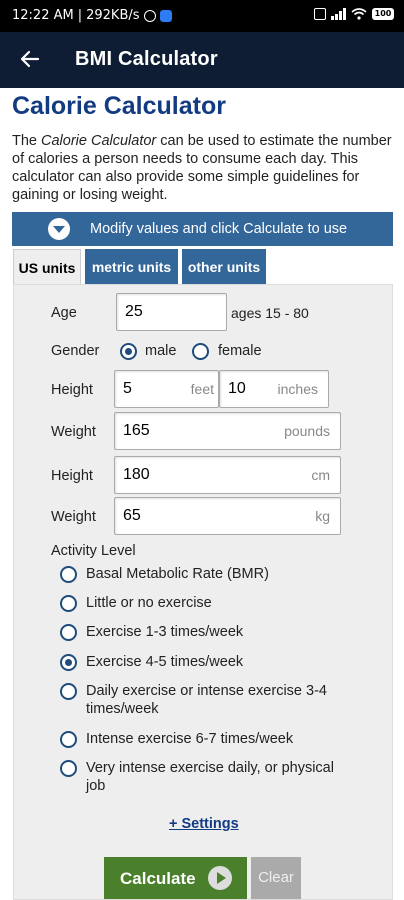 The width and height of the screenshot is (404, 900). What do you see at coordinates (274, 389) in the screenshot?
I see `height-inches-input: 10 inches` at bounding box center [274, 389].